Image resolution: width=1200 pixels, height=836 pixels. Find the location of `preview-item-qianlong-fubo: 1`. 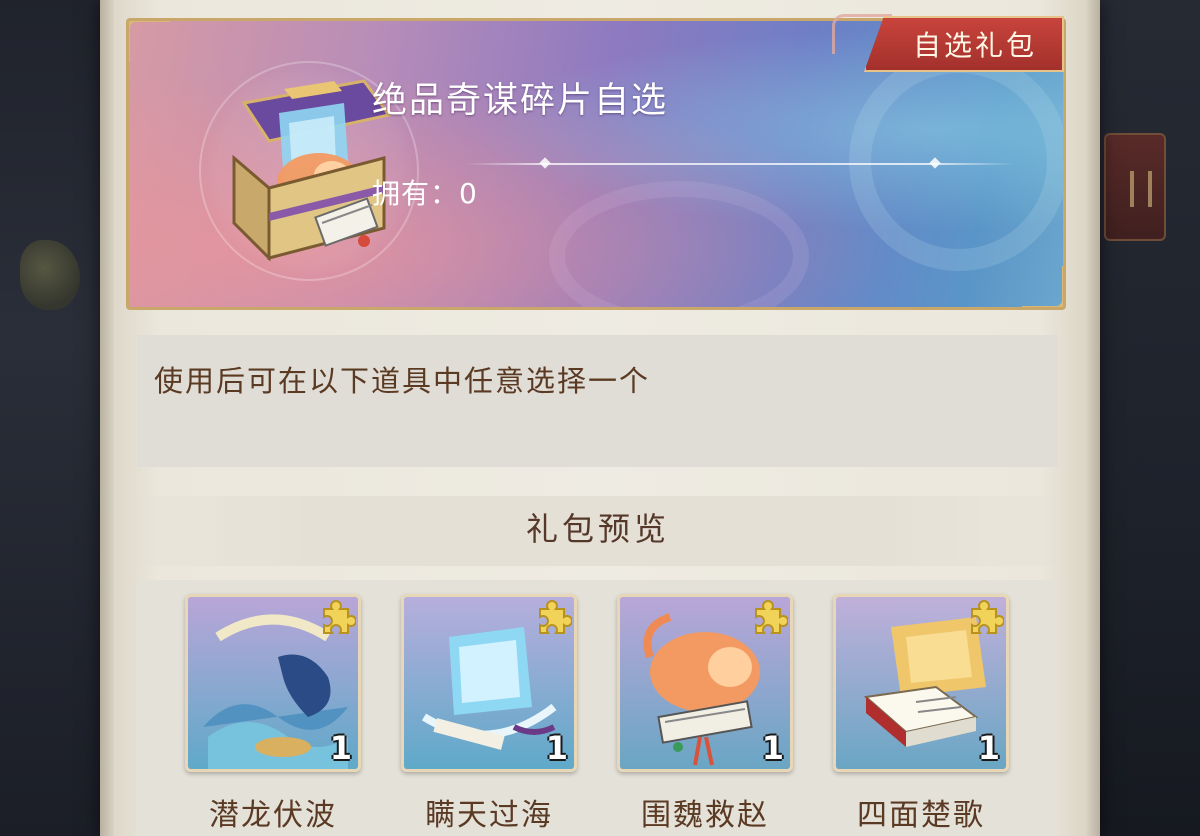

preview-item-qianlong-fubo: 1 is located at coordinates (273, 683).